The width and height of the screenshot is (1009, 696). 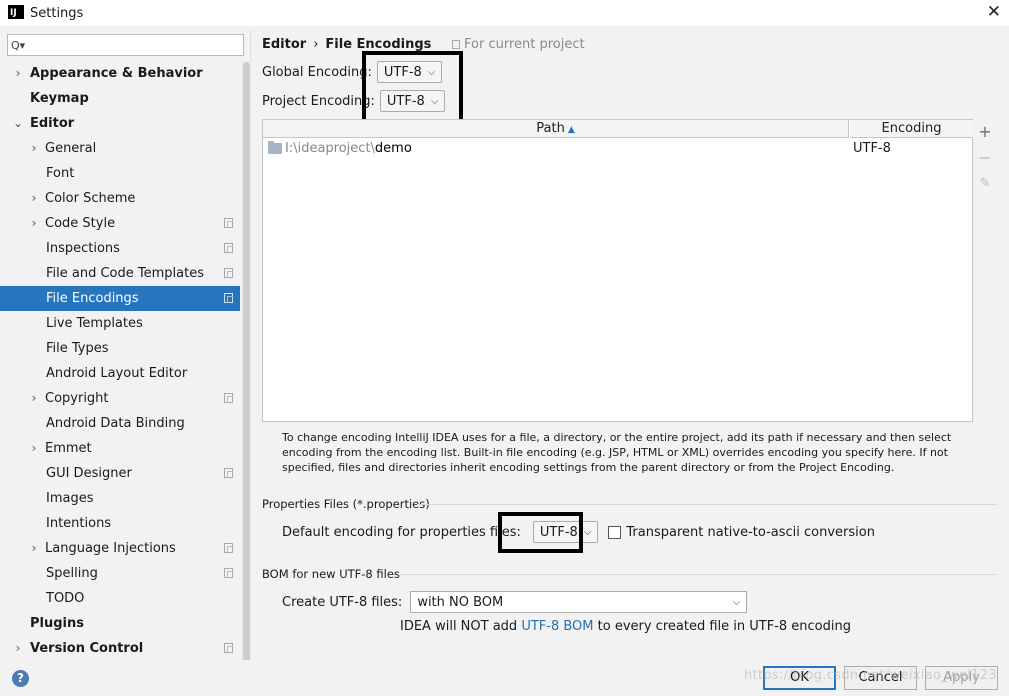 I want to click on table-row: I:\ideaproject\demo UTF-8, so click(x=617, y=149).